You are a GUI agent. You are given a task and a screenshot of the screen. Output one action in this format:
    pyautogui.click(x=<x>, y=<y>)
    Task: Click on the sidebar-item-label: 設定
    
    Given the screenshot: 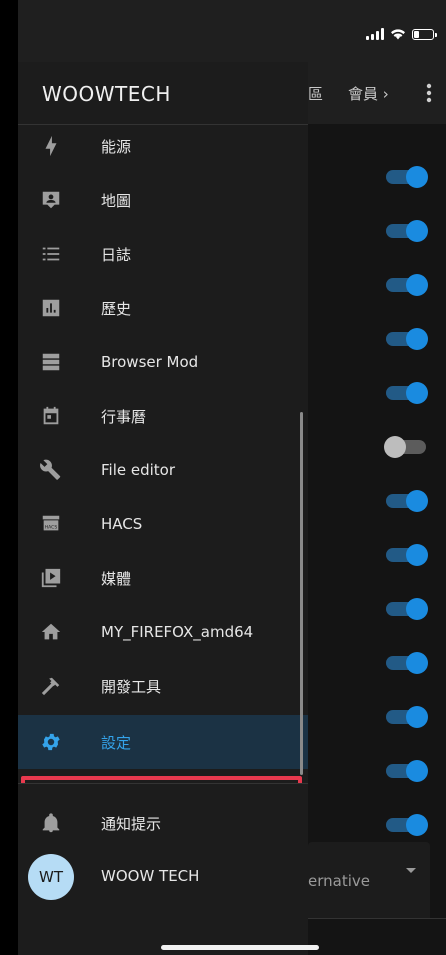 What is the action you would take?
    pyautogui.click(x=116, y=742)
    